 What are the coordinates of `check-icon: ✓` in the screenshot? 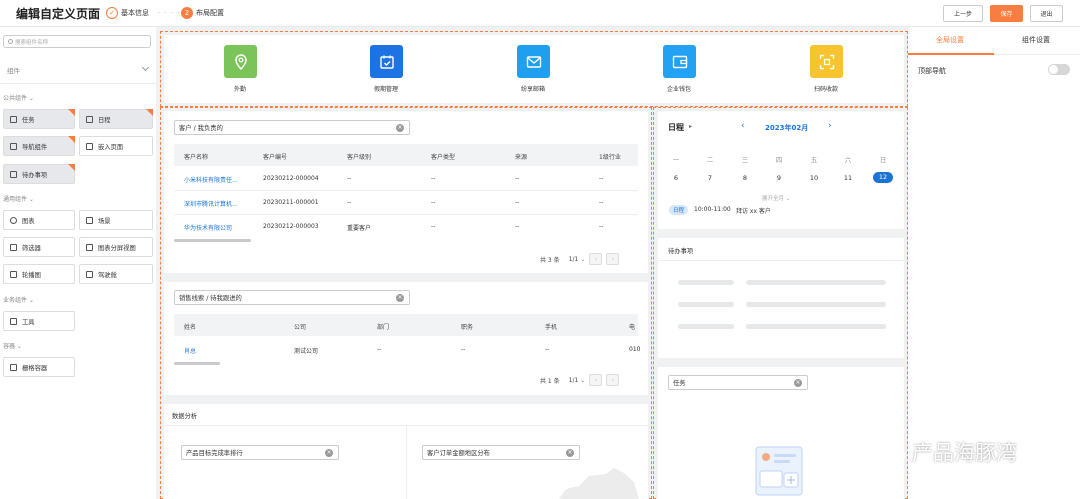 It's located at (112, 13).